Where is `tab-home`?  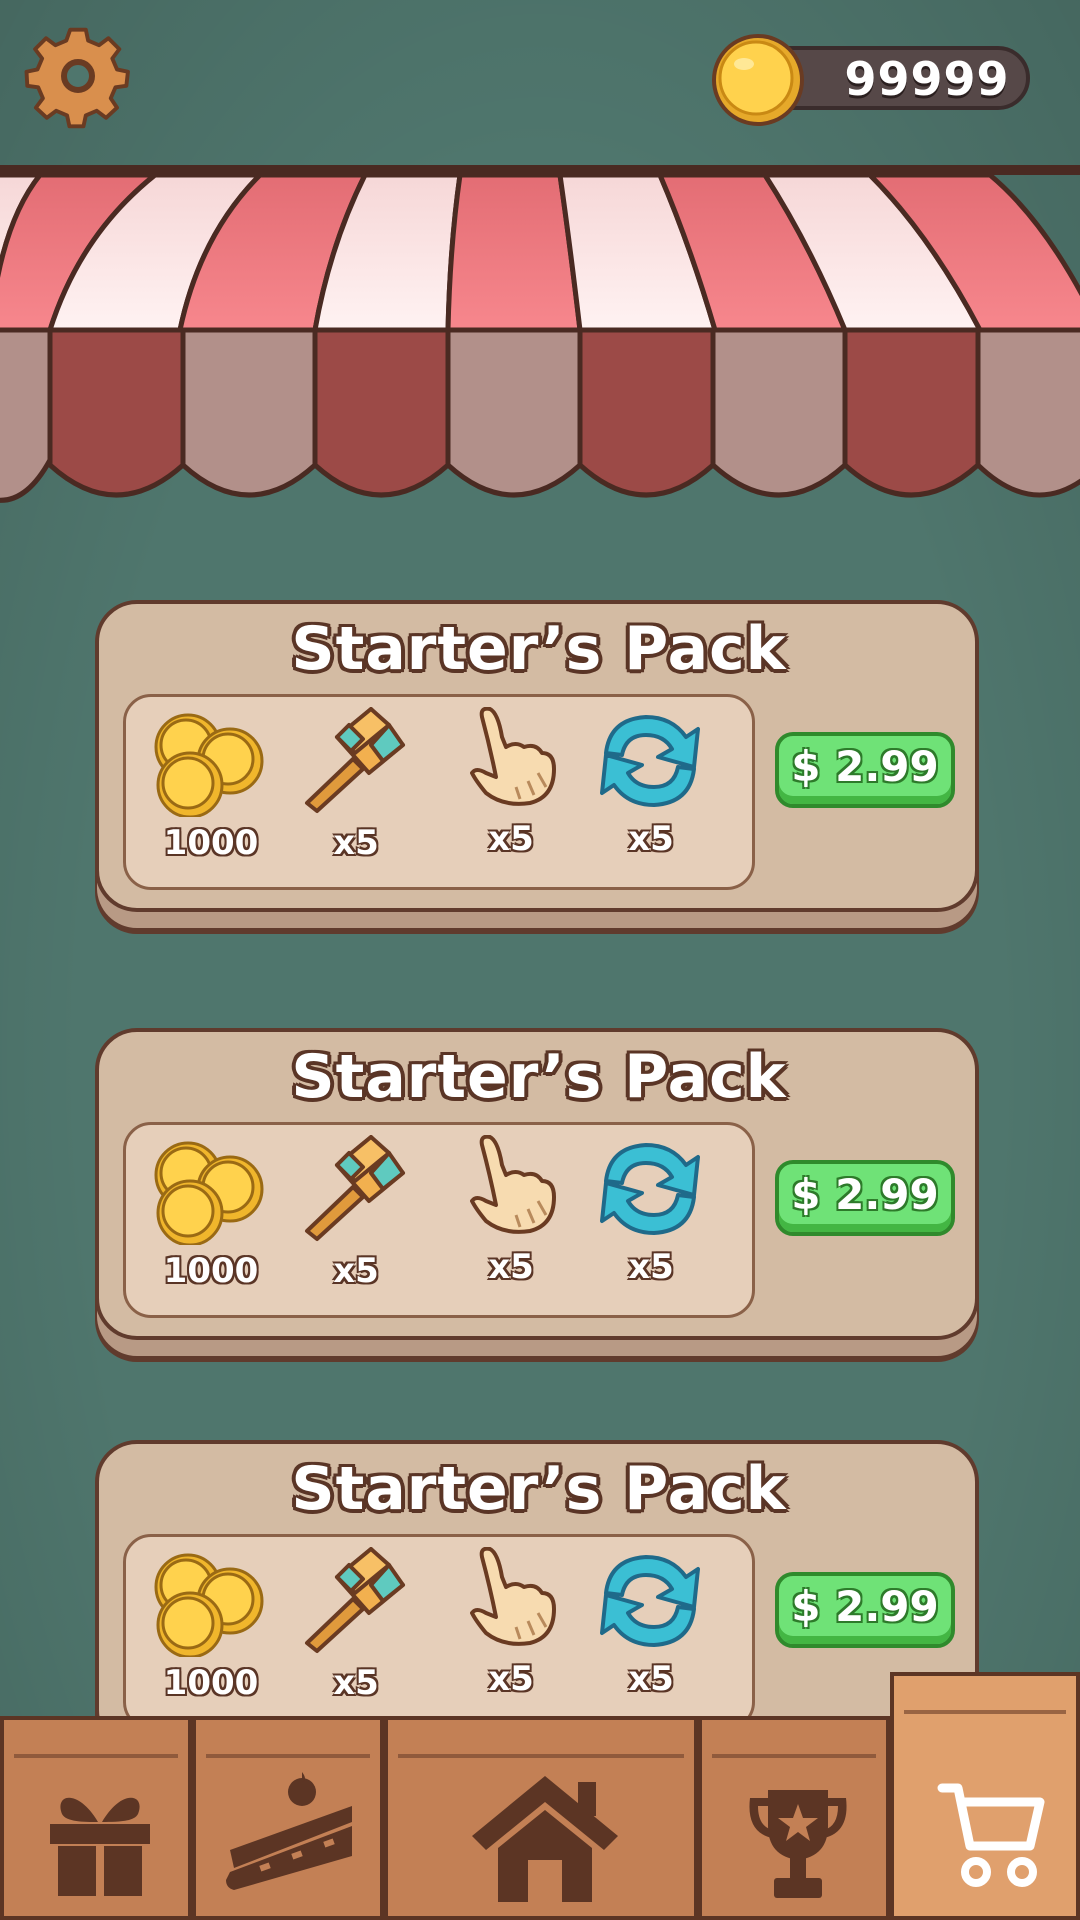 tab-home is located at coordinates (541, 1818).